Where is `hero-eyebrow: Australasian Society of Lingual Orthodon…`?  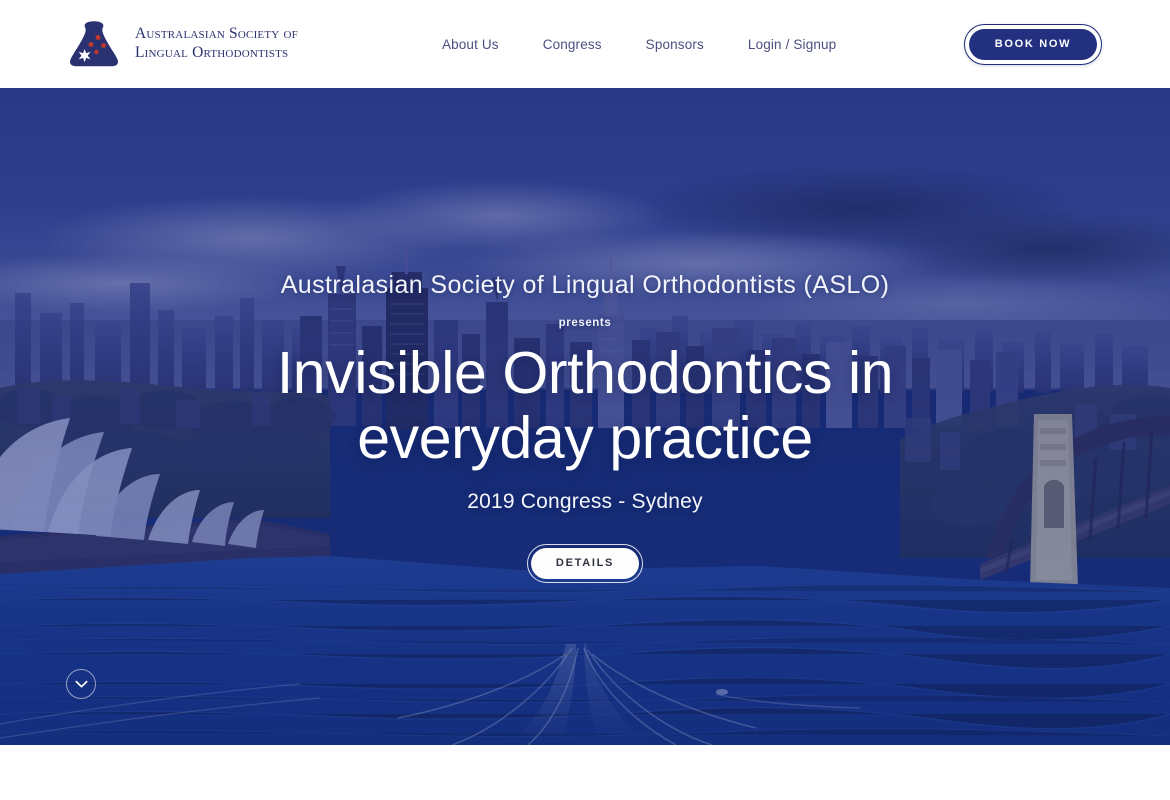
hero-eyebrow: Australasian Society of Lingual Orthodon… is located at coordinates (585, 285).